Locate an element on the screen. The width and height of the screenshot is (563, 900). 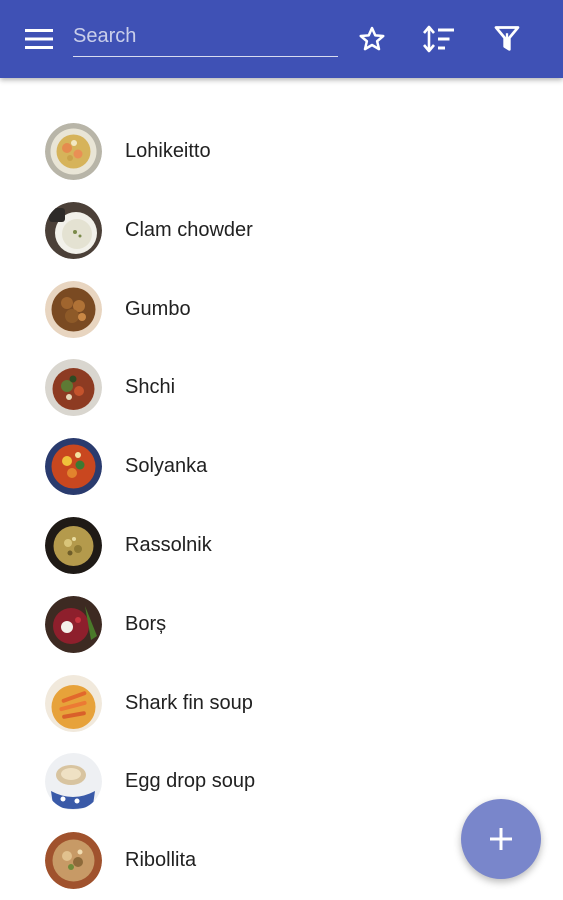
recipe-name: Shark fin soup is located at coordinates (189, 702).